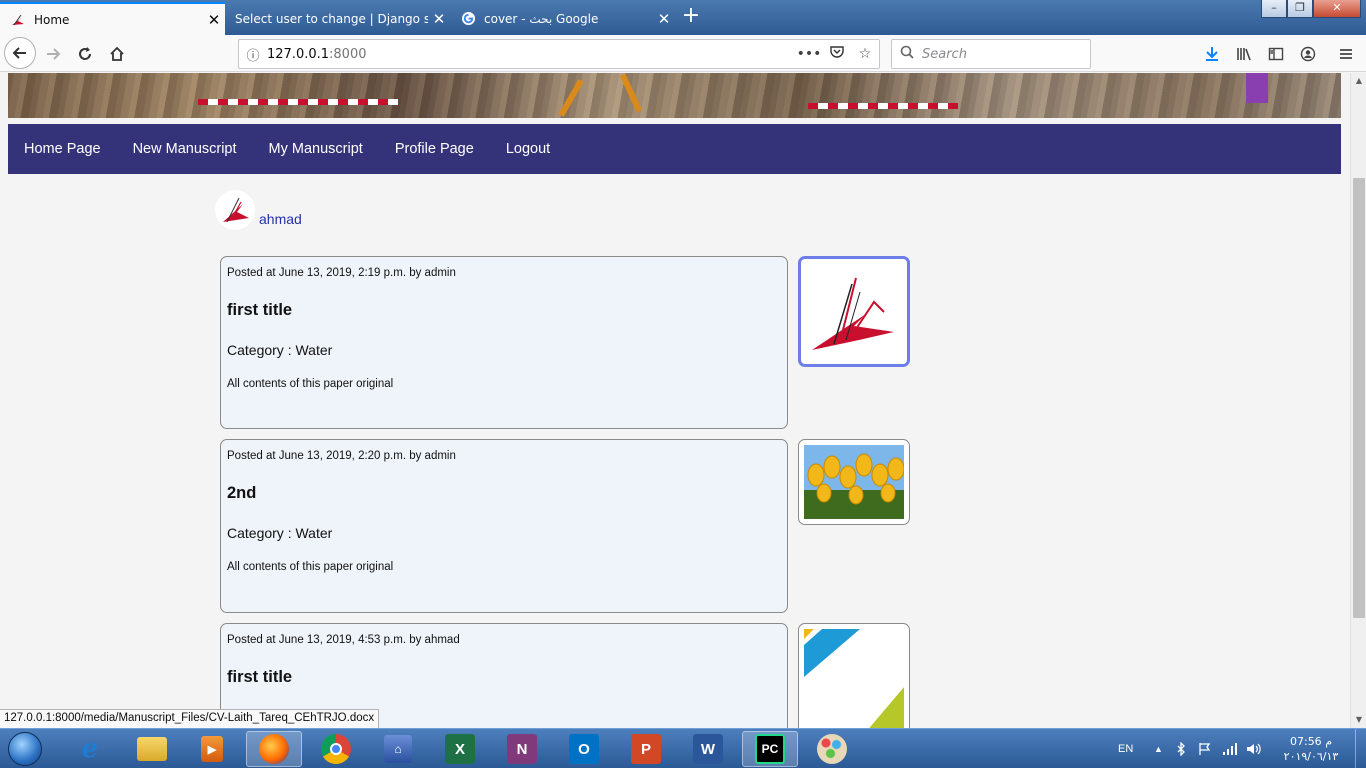 This screenshot has width=1366, height=768. Describe the element at coordinates (316, 149) in the screenshot. I see `nav-my-manuscript: My Manuscript` at that location.